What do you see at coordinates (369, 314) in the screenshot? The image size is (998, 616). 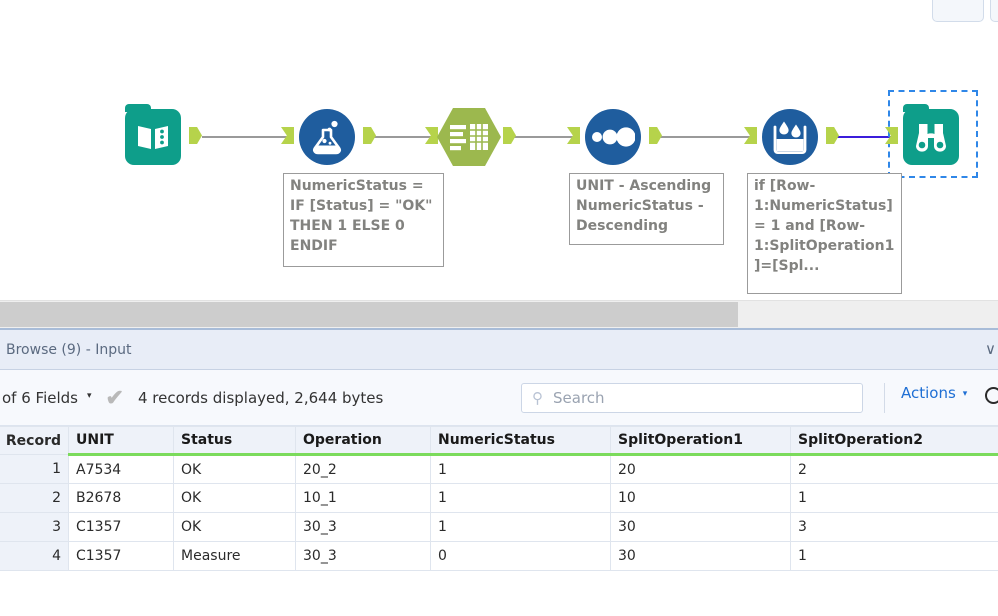 I see `canvas-hscrollbar-thumb` at bounding box center [369, 314].